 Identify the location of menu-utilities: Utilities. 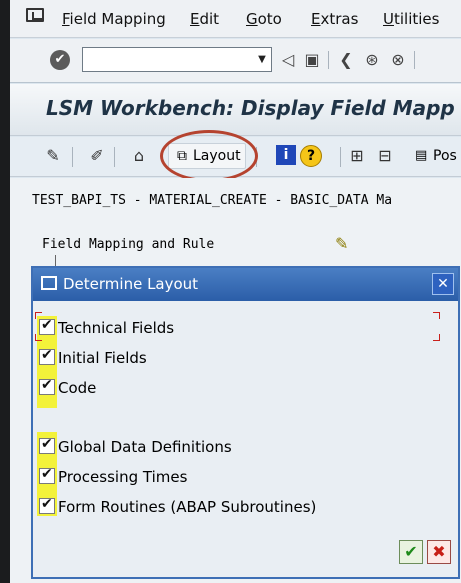
(411, 19).